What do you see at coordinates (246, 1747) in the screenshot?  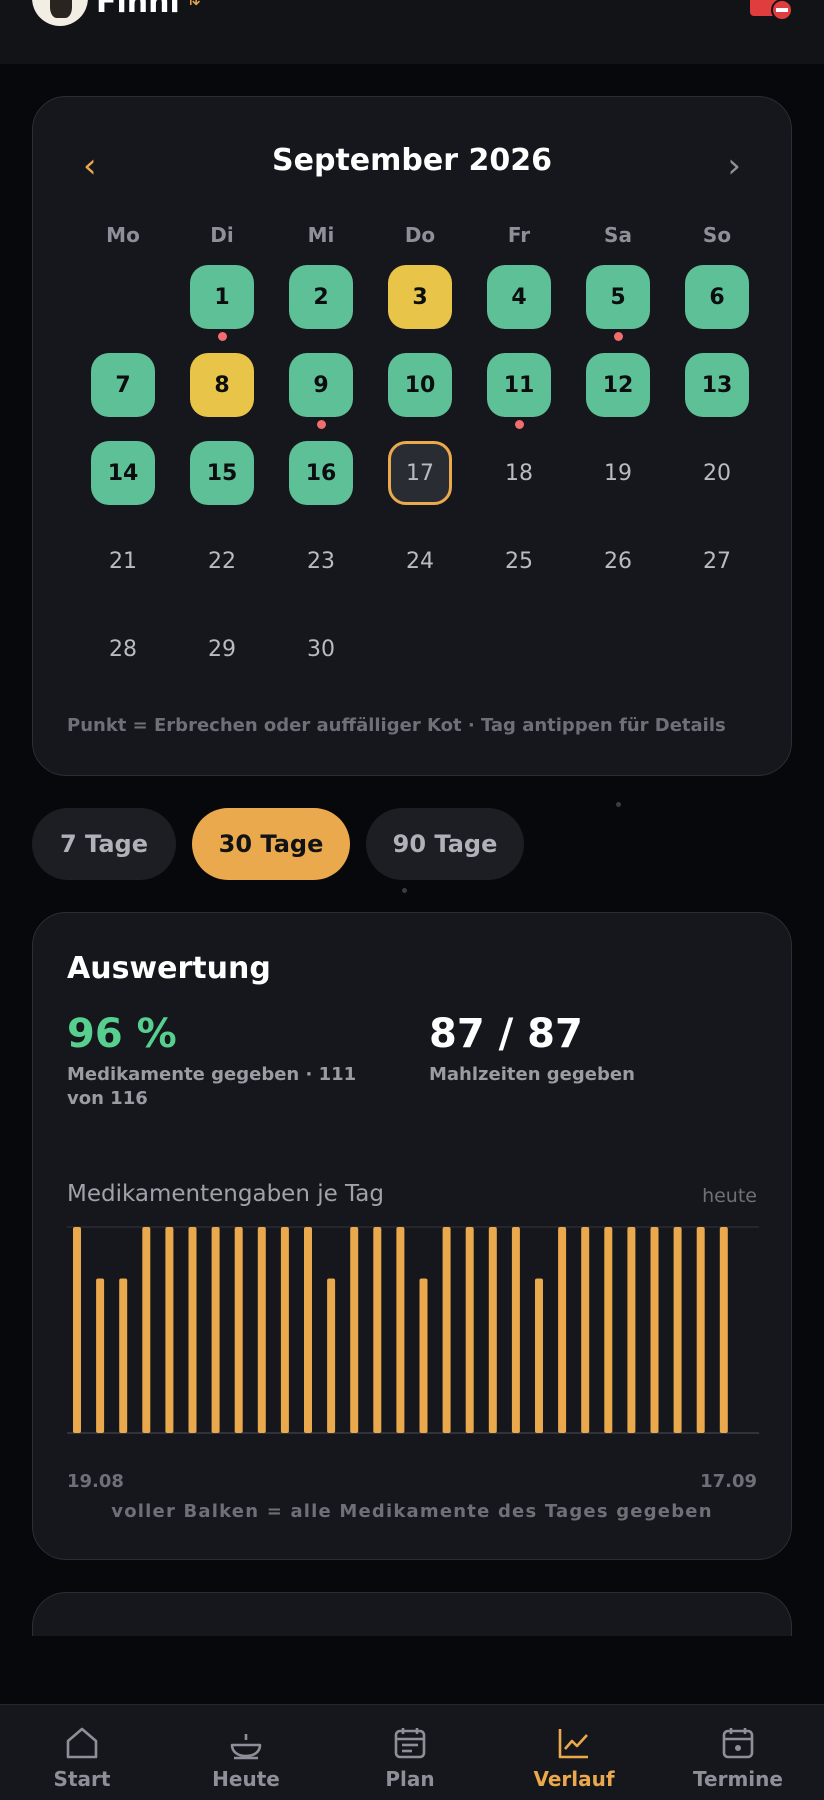 I see `bowl-icon` at bounding box center [246, 1747].